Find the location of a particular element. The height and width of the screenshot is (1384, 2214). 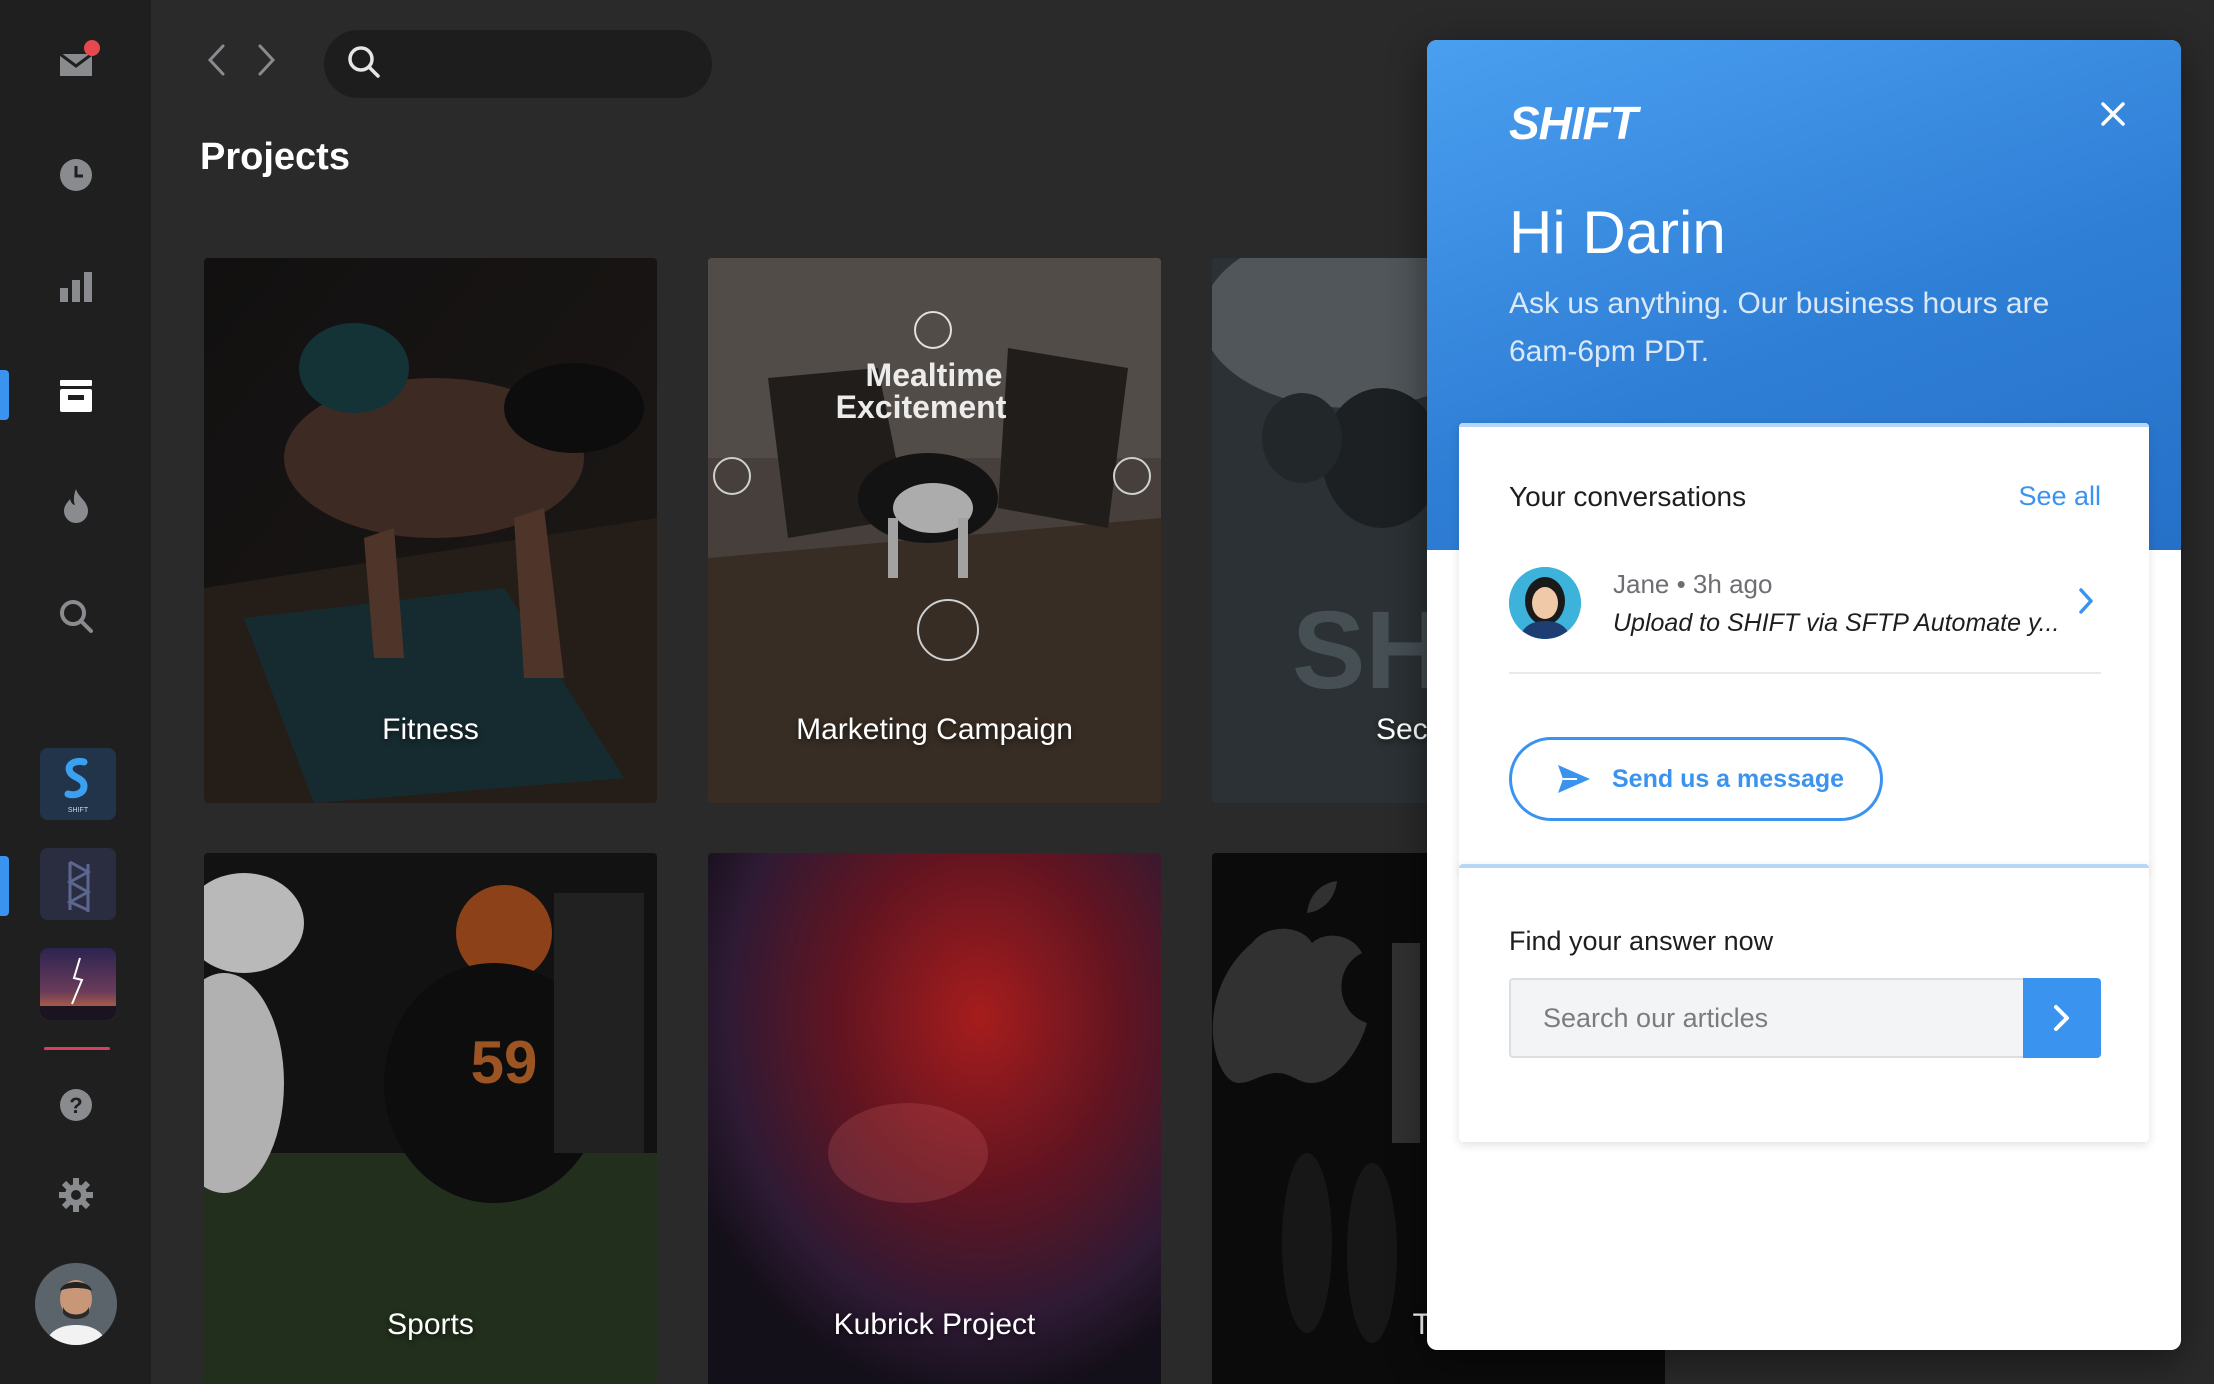

rail-item-projects is located at coordinates (75, 396).